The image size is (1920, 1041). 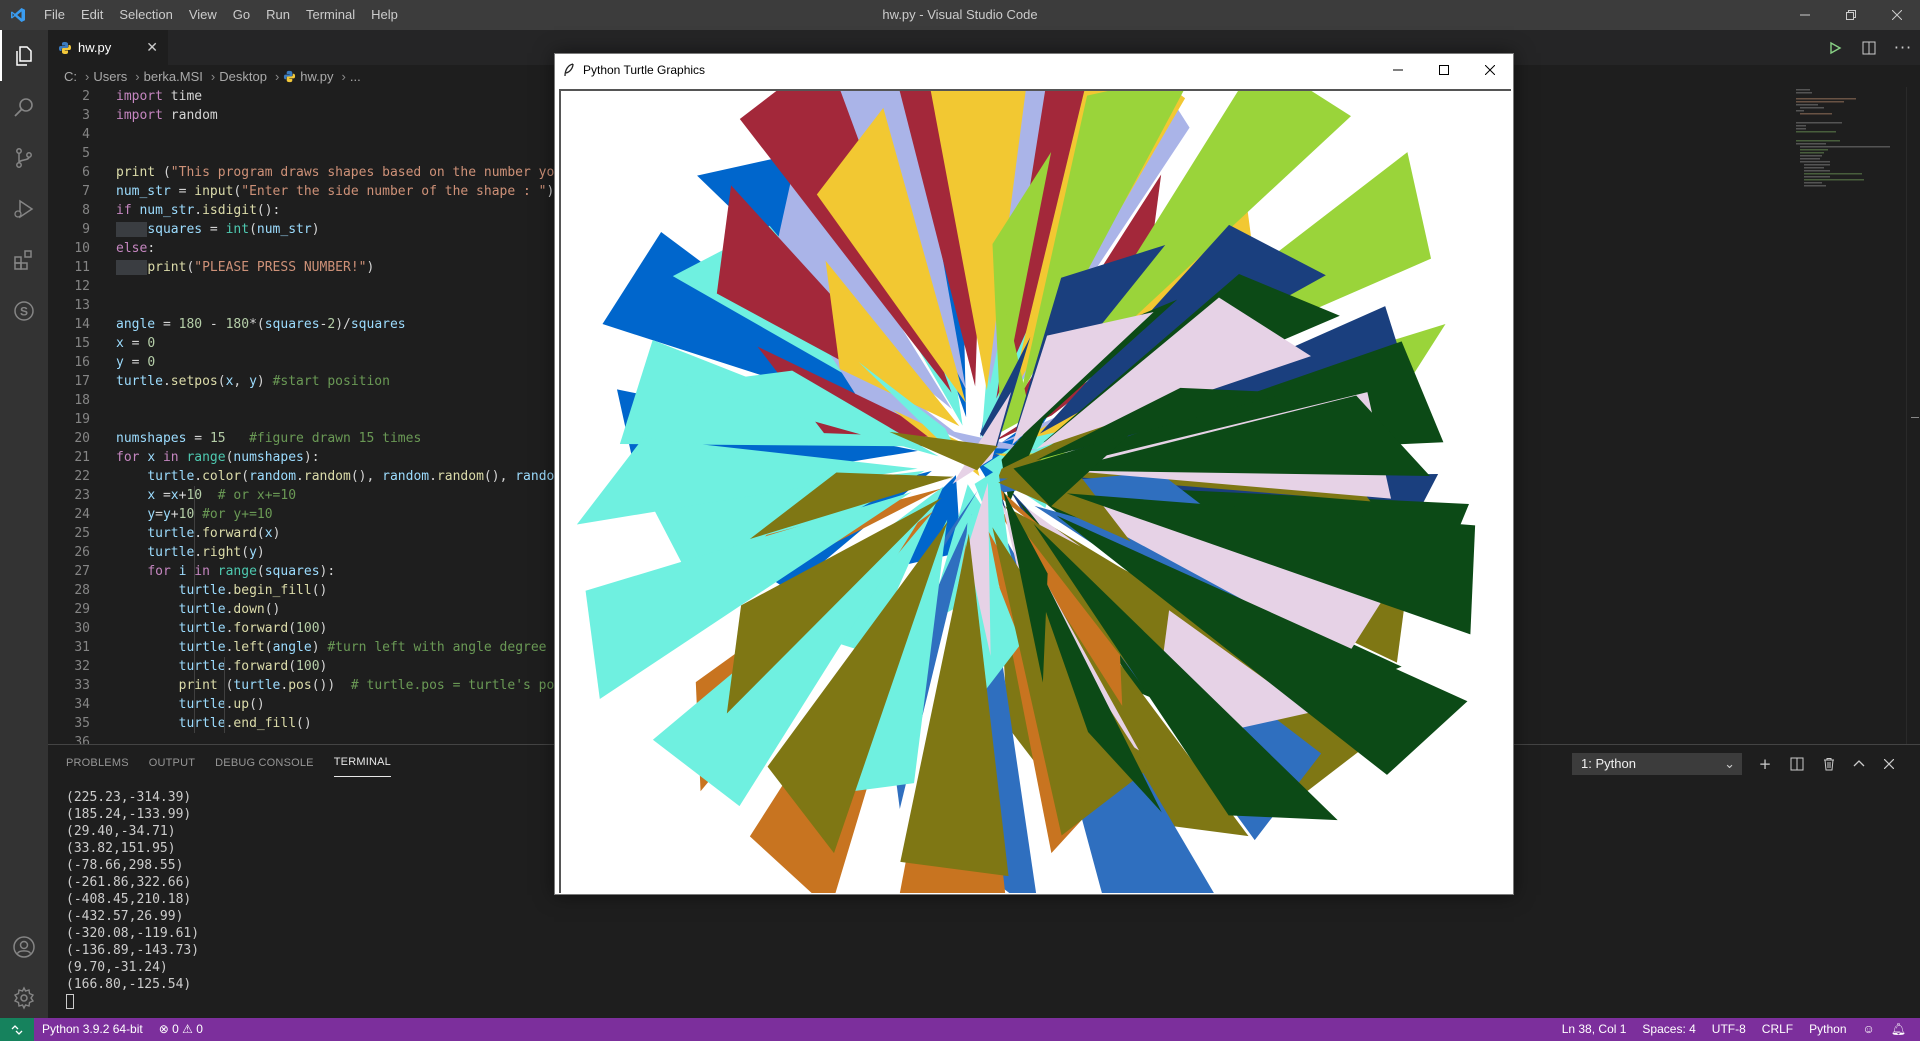 I want to click on menu-terminal: Terminal, so click(x=330, y=15).